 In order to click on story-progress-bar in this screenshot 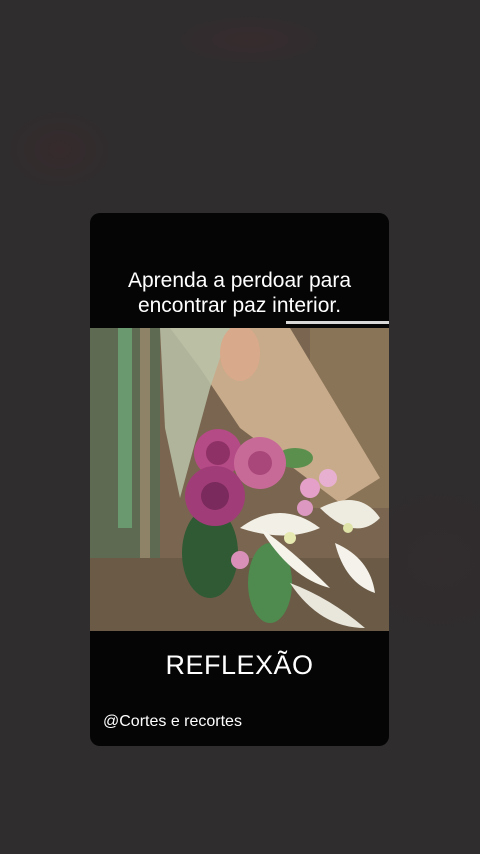, I will do `click(337, 322)`.